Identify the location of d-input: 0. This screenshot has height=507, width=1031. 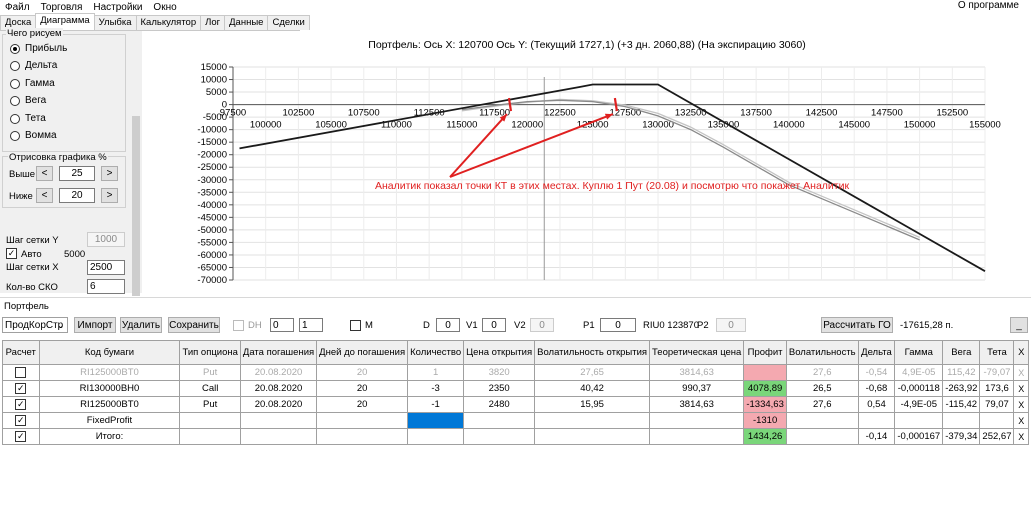
(448, 325).